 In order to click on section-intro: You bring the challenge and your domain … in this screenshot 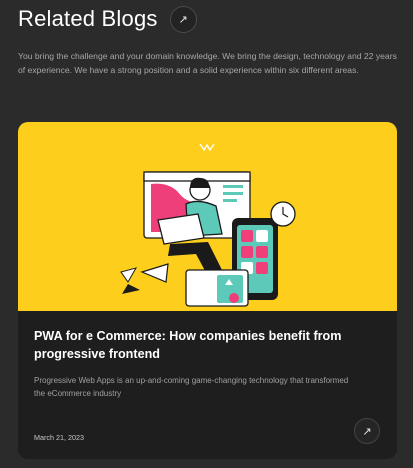, I will do `click(207, 63)`.